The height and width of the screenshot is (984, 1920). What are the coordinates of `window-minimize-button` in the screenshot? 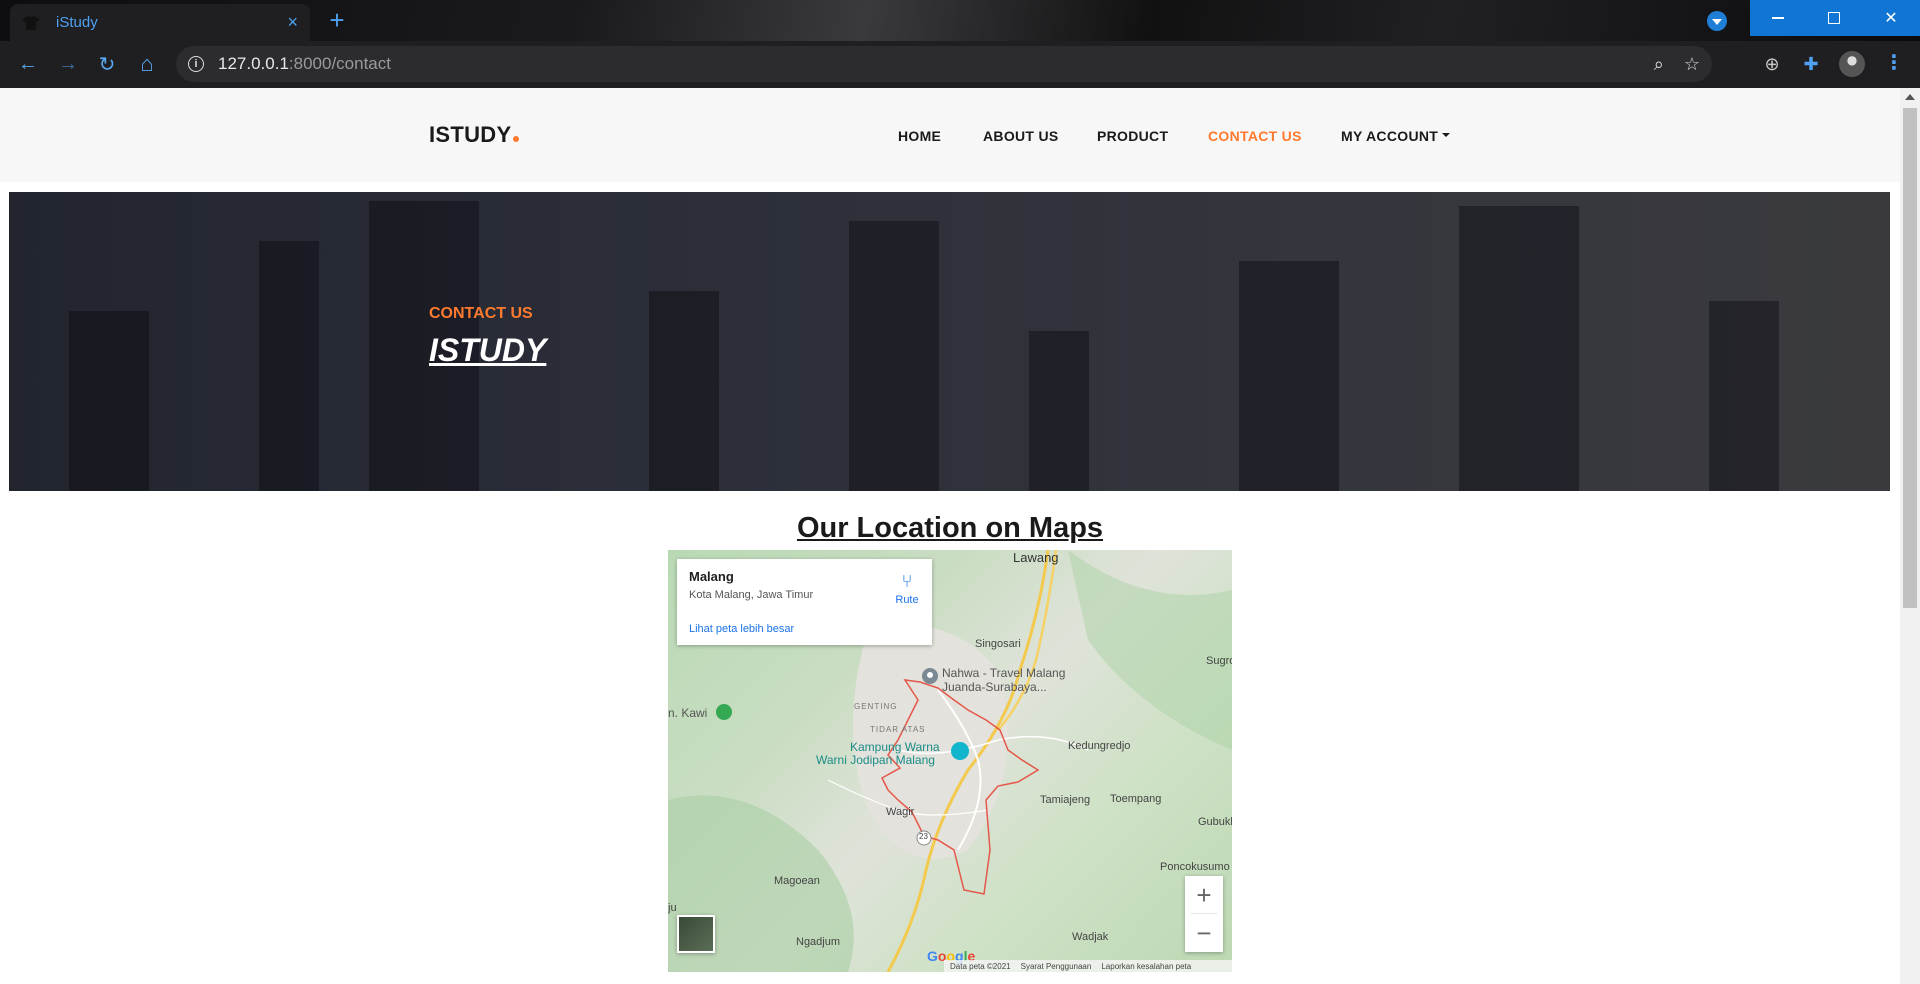 It's located at (1778, 18).